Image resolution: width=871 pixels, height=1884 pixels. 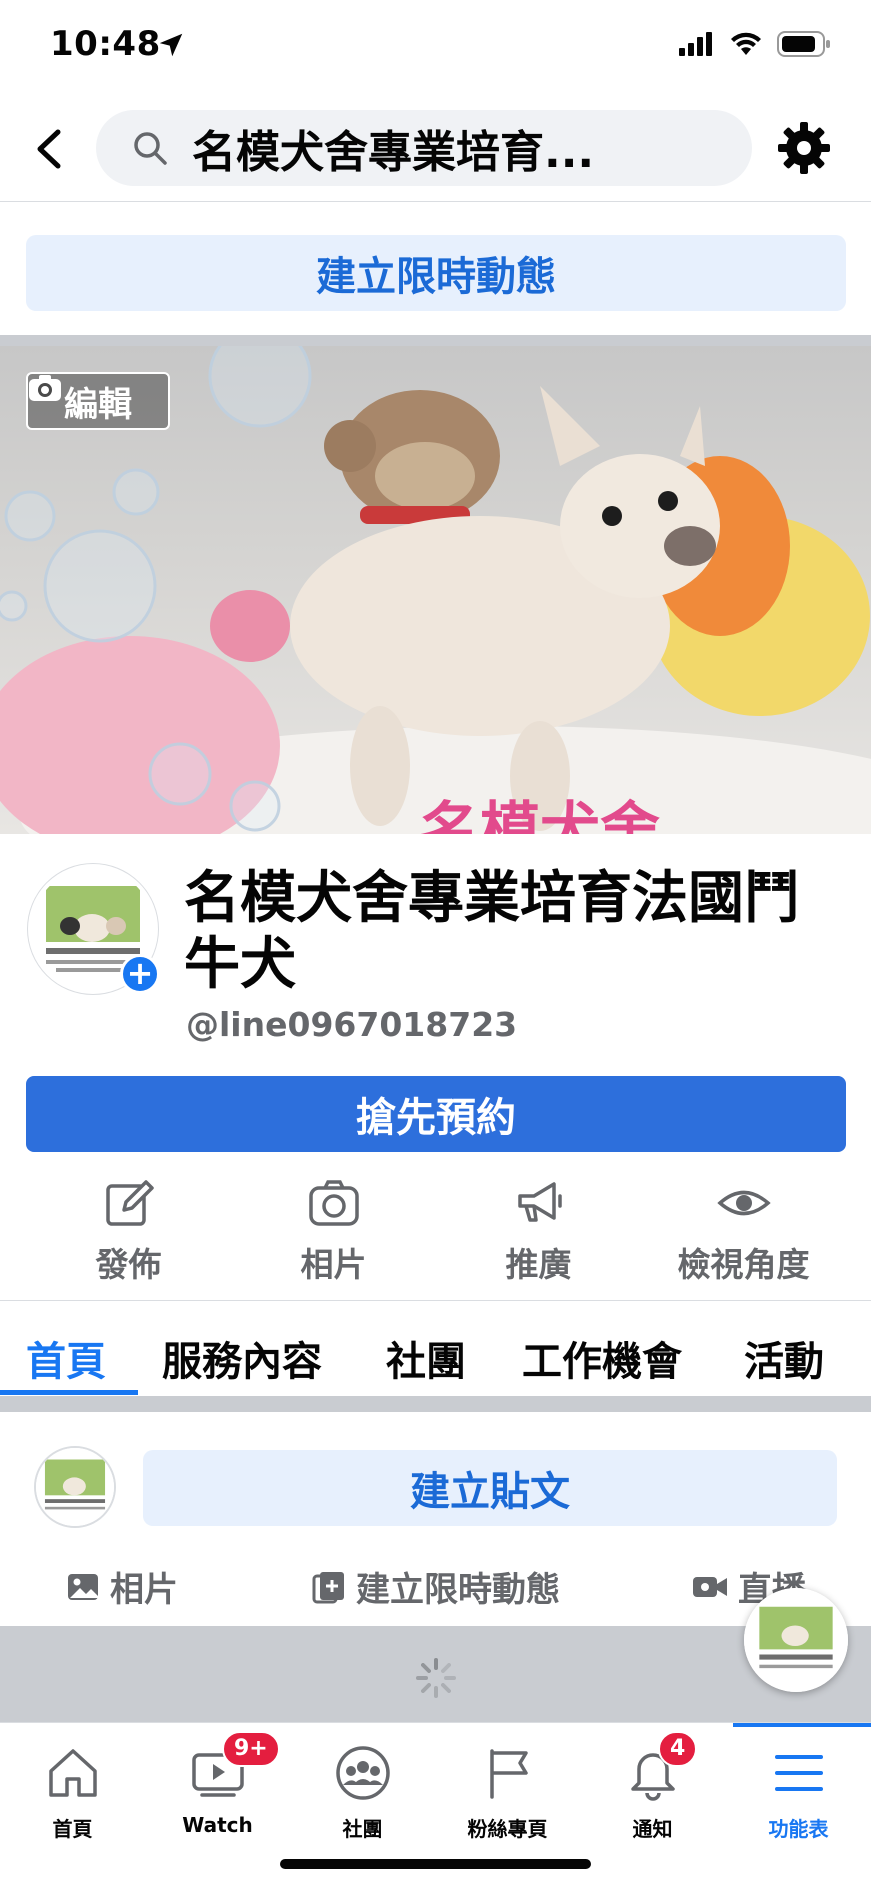 I want to click on bottom-tab-bar: 首頁 Watch 9+ 社團 粉絲專頁 通知 4 功能表, so click(x=435, y=1803).